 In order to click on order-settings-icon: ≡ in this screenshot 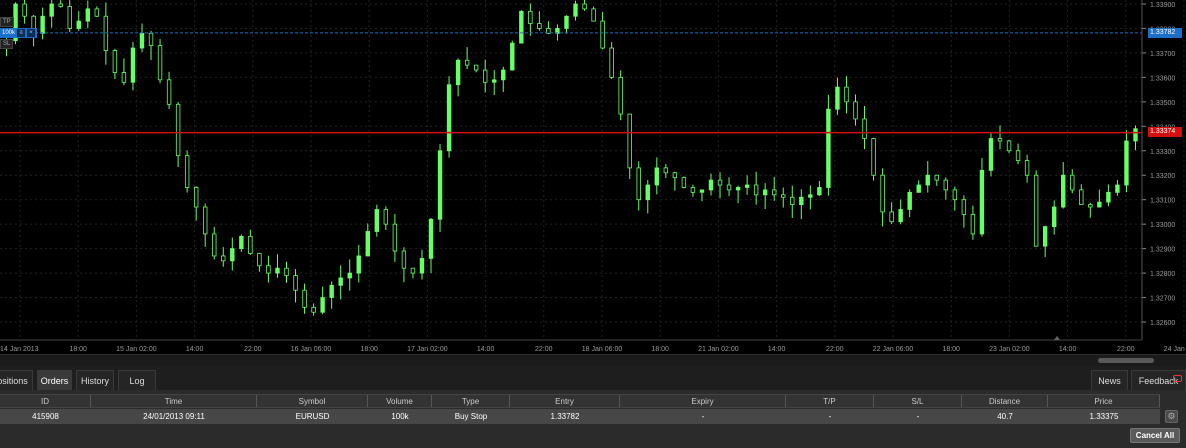, I will do `click(21, 33)`.